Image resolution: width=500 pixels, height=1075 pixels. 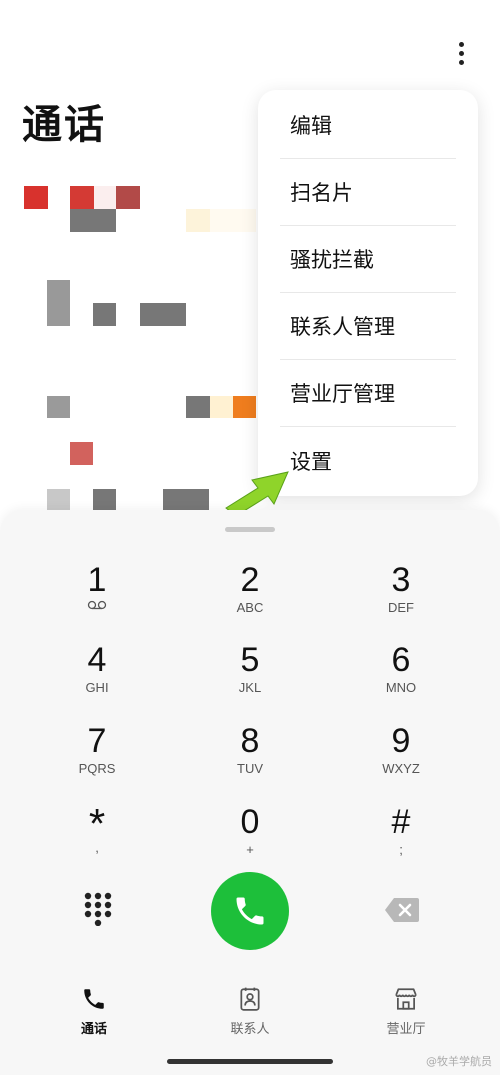 I want to click on key-star: * ,, so click(x=97, y=838).